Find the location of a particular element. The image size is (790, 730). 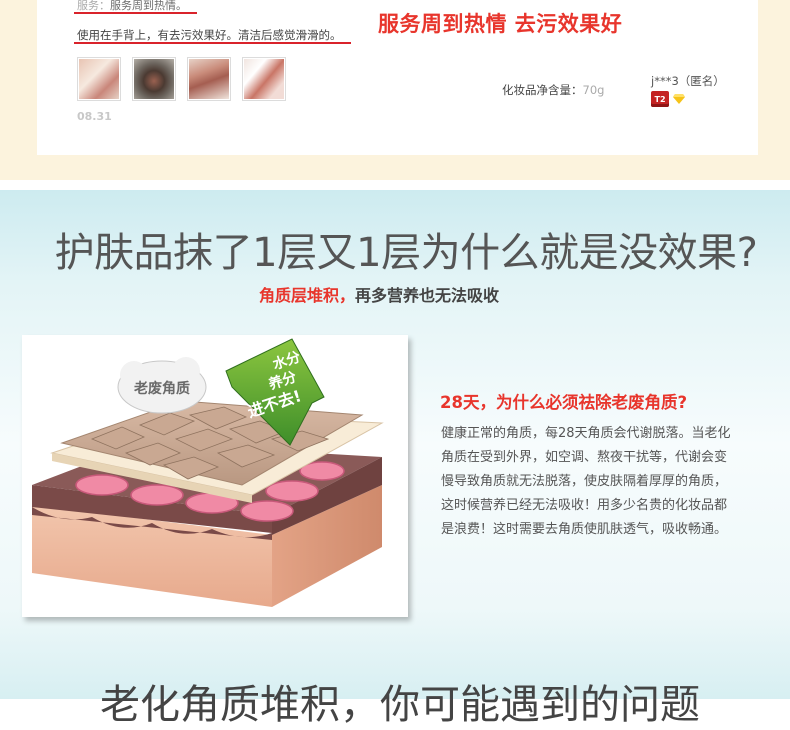

product-spec: 化妆品净含量：70g is located at coordinates (553, 90).